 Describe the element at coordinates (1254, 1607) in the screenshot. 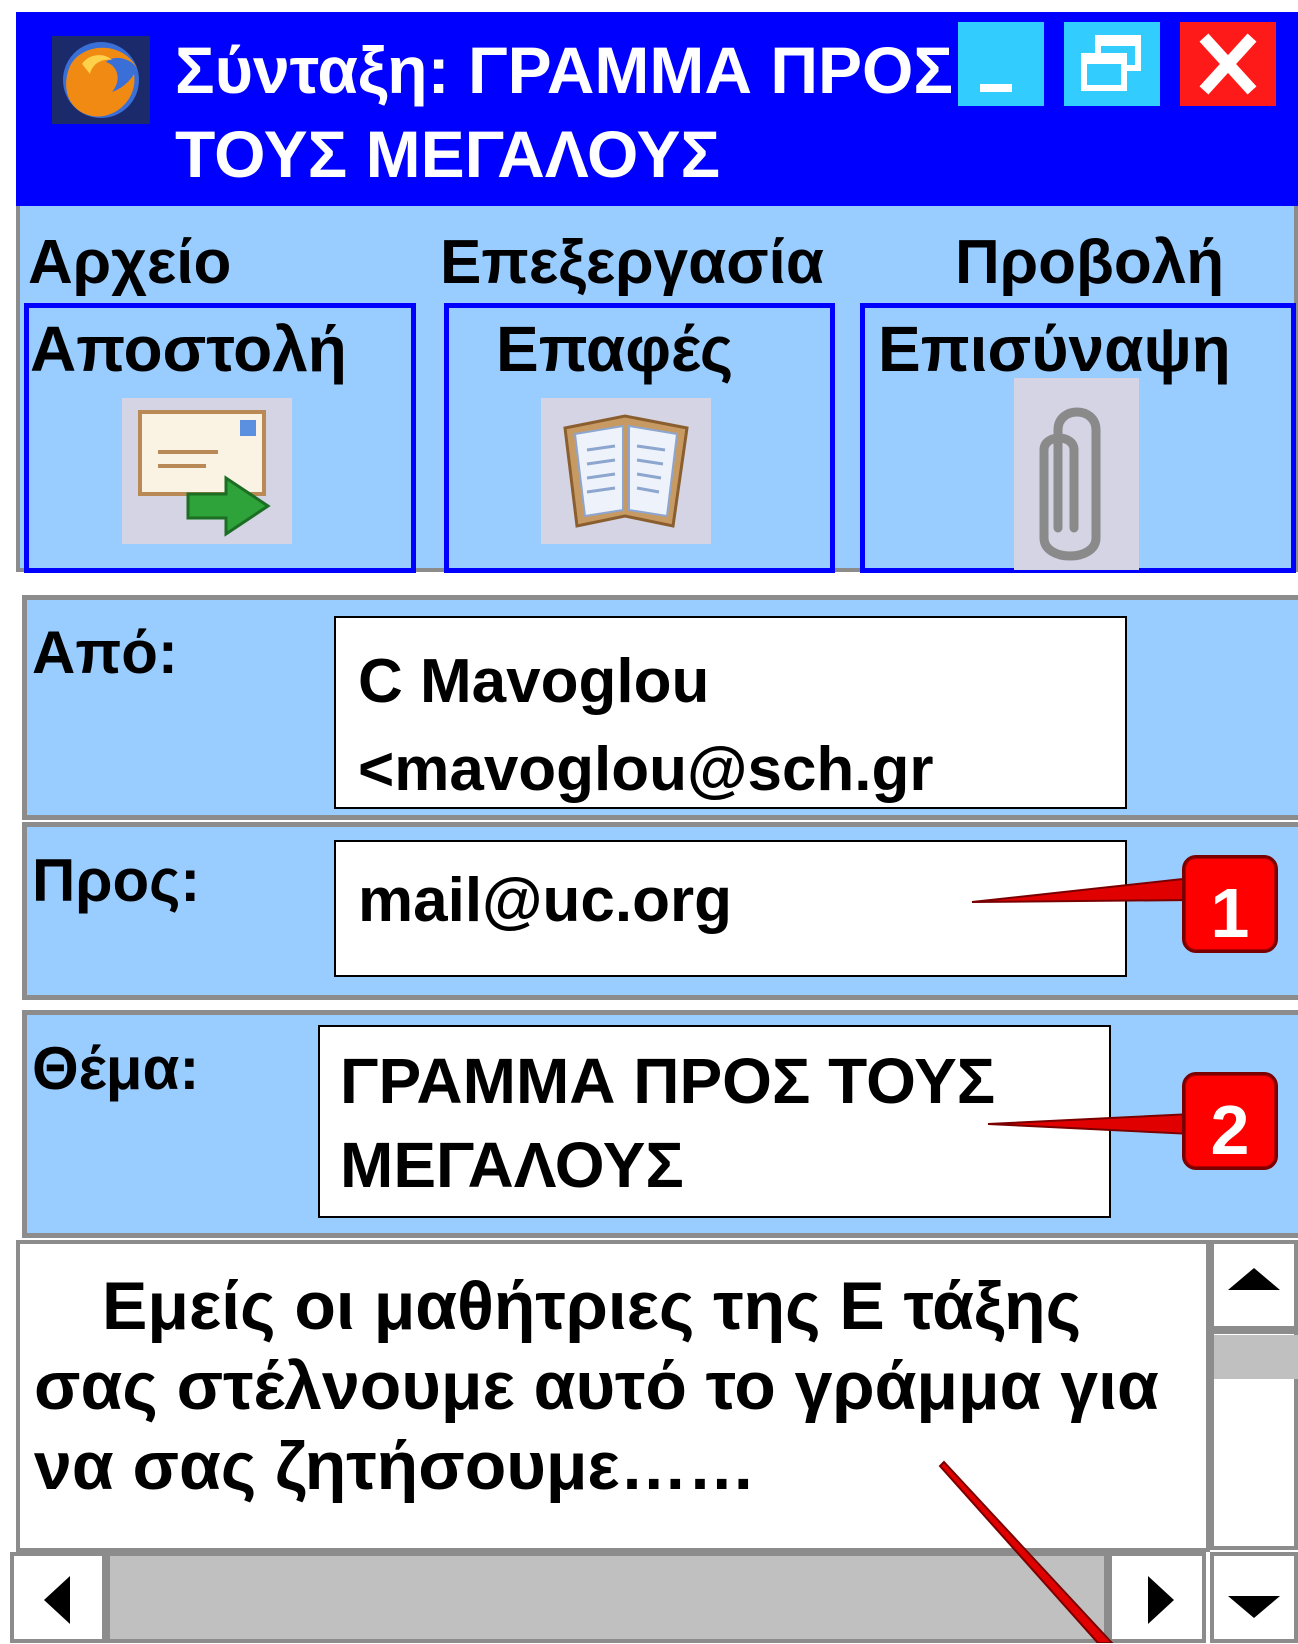

I see `arrow-down-icon` at that location.